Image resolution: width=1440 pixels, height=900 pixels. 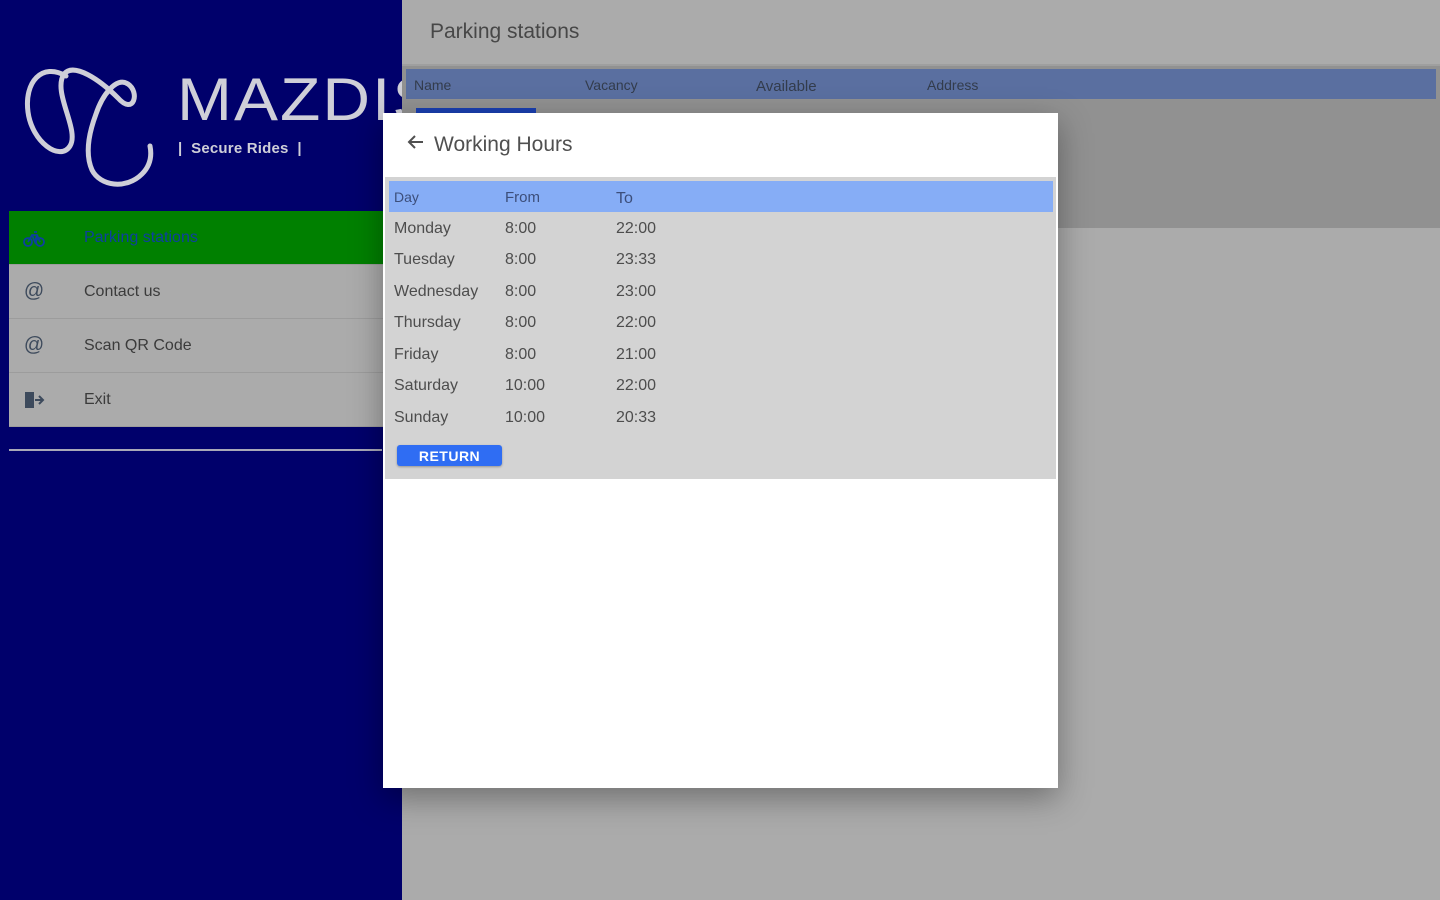 What do you see at coordinates (432, 85) in the screenshot?
I see `column-header-name: Name` at bounding box center [432, 85].